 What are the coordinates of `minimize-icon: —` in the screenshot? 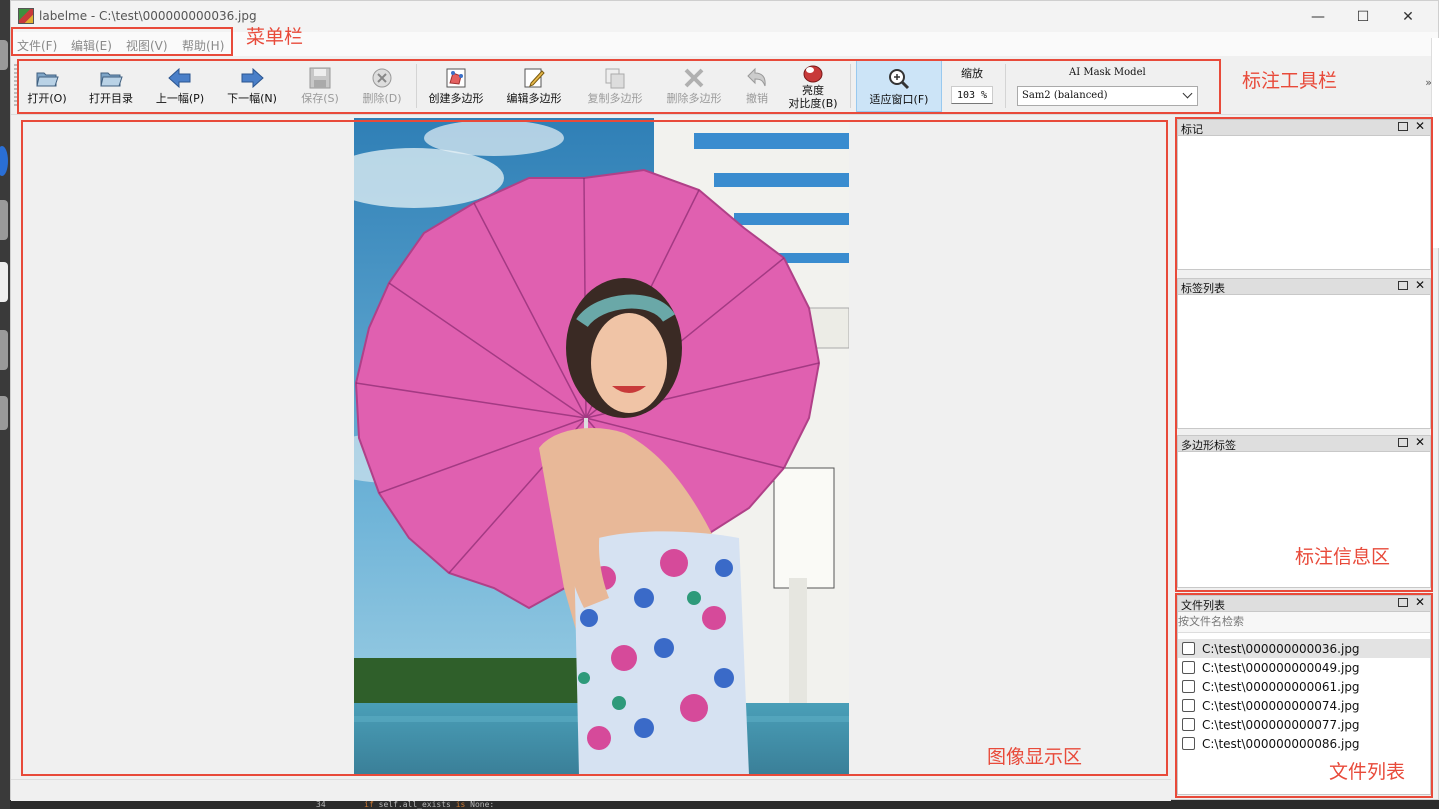 It's located at (1318, 16).